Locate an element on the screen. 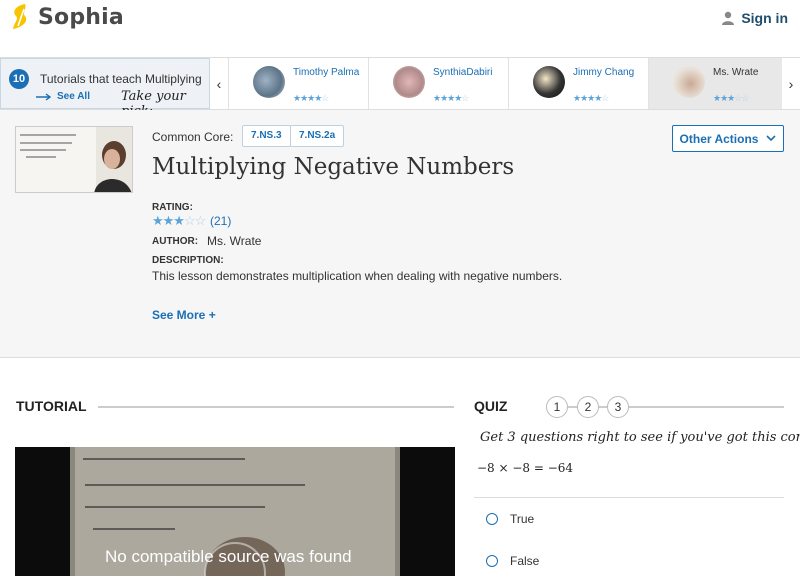  tutorial-rating: ★★★☆☆ is located at coordinates (731, 98).